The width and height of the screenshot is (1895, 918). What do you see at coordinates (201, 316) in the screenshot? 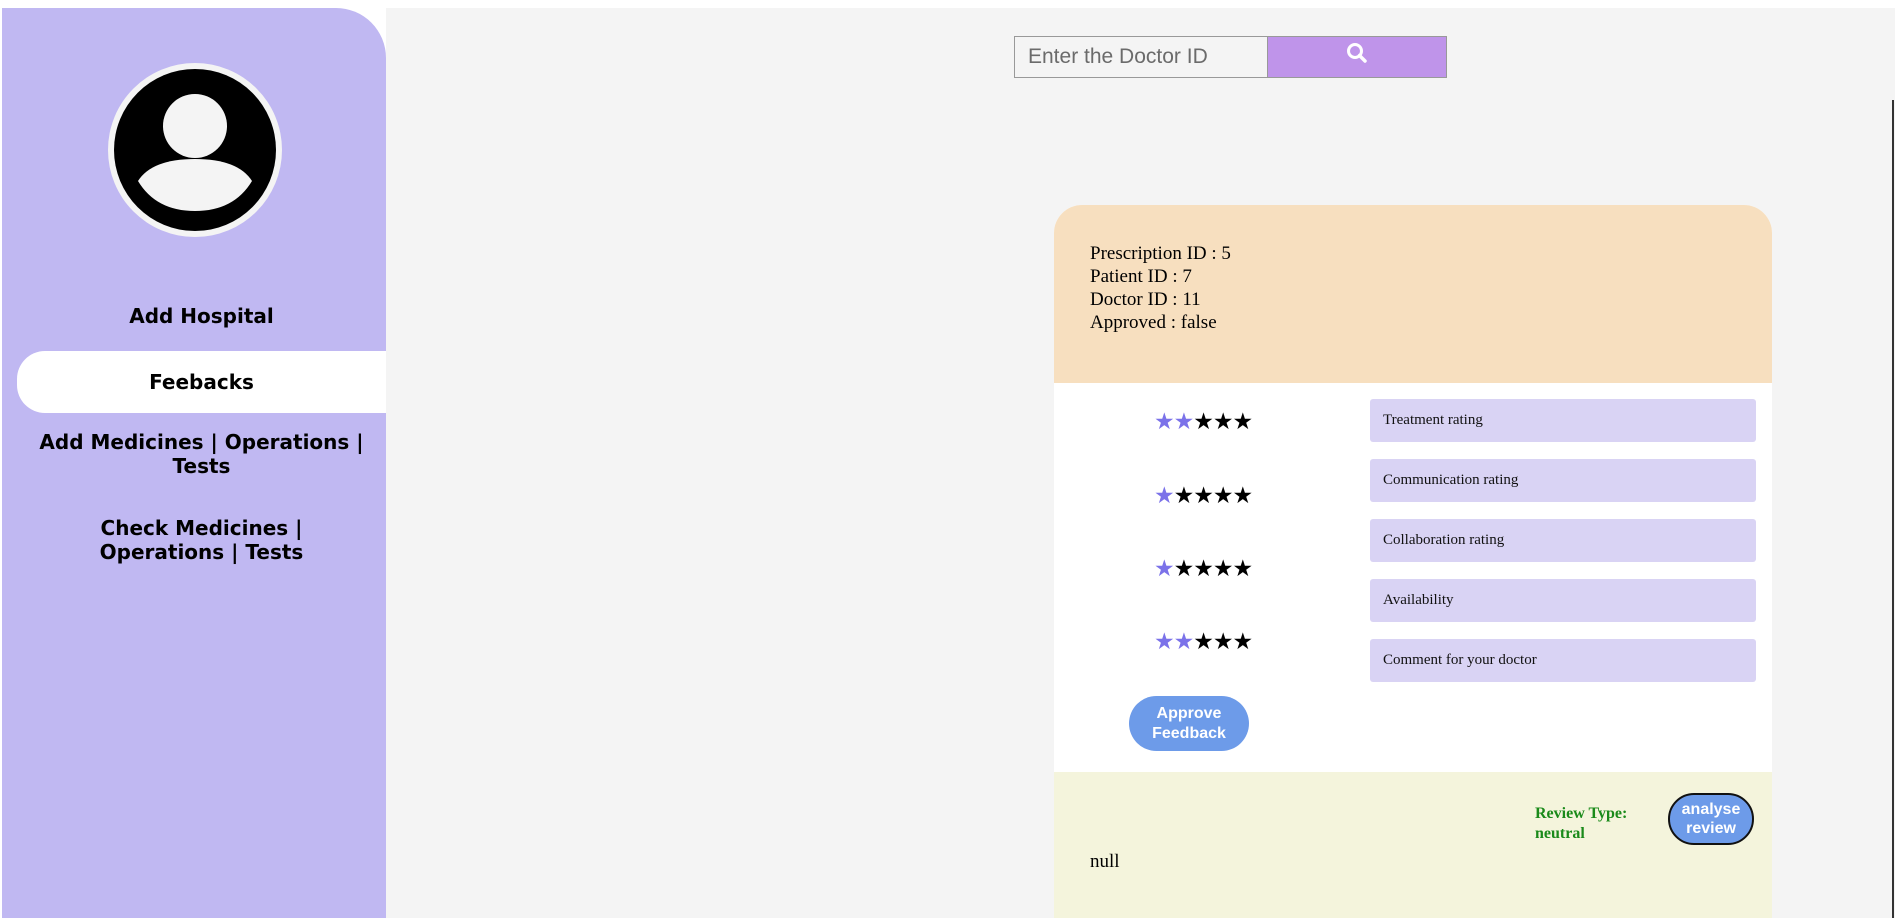
I see `sidebar-item-add-hospital: Add Hospital` at bounding box center [201, 316].